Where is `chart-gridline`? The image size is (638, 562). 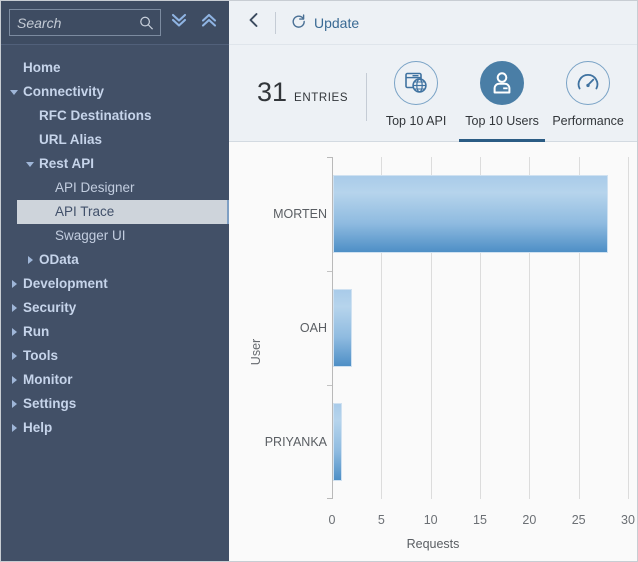 chart-gridline is located at coordinates (628, 328).